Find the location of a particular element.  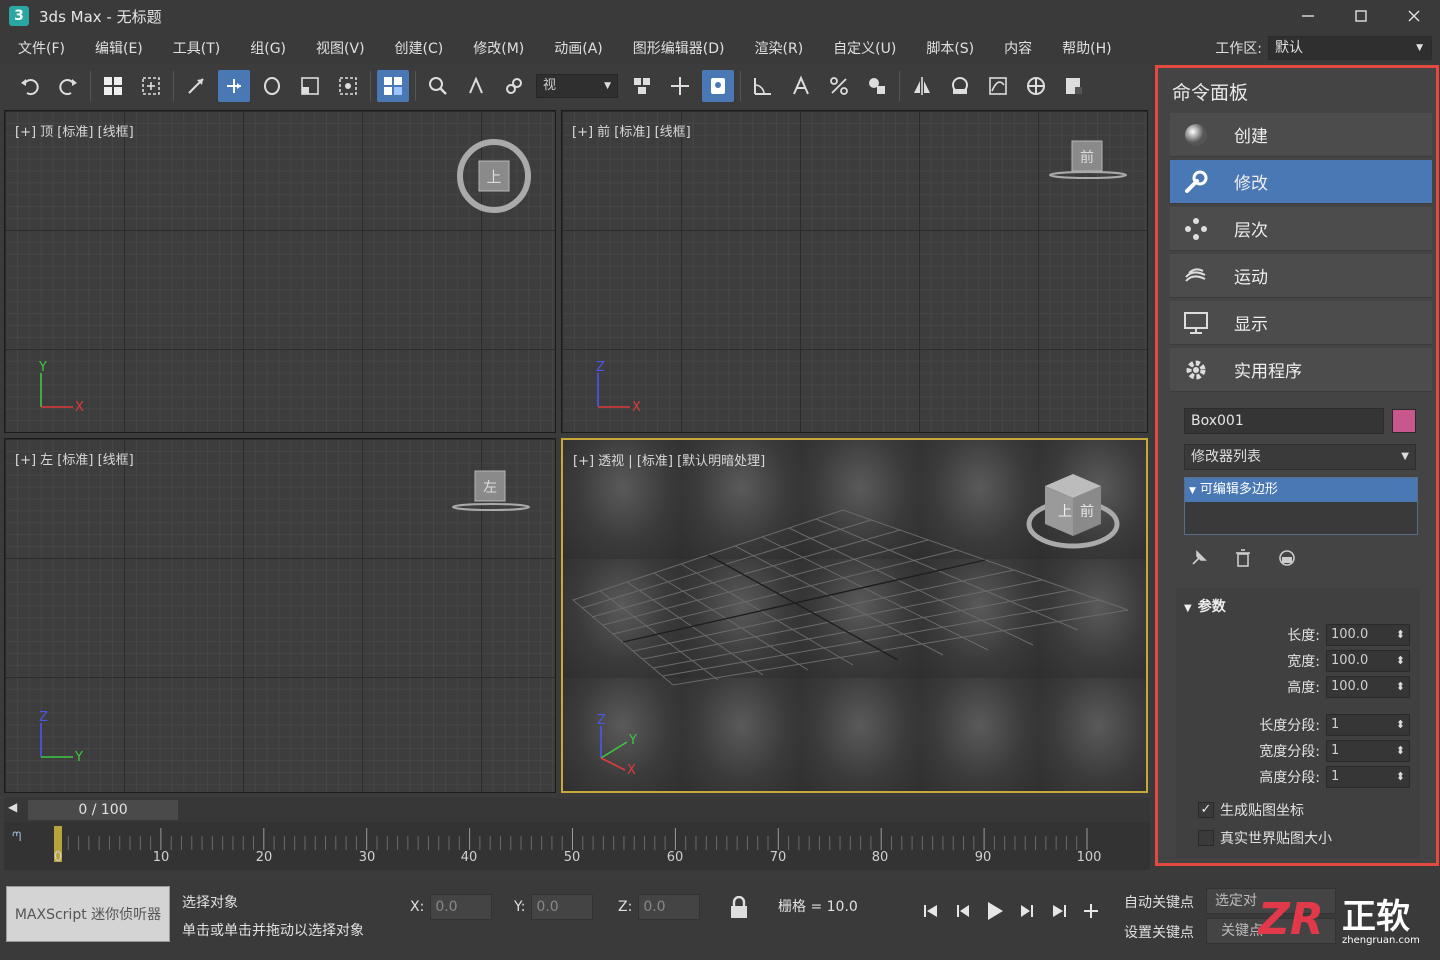

viewcube-perspective-icon: 上 前 is located at coordinates (1073, 513).